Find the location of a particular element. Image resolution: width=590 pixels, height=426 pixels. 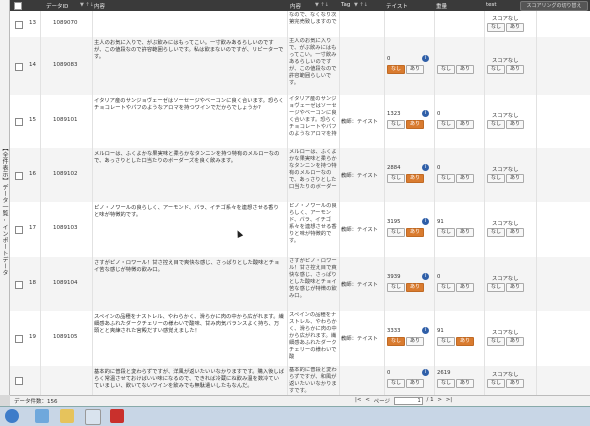

select-all-checkbox is located at coordinates (18, 6).